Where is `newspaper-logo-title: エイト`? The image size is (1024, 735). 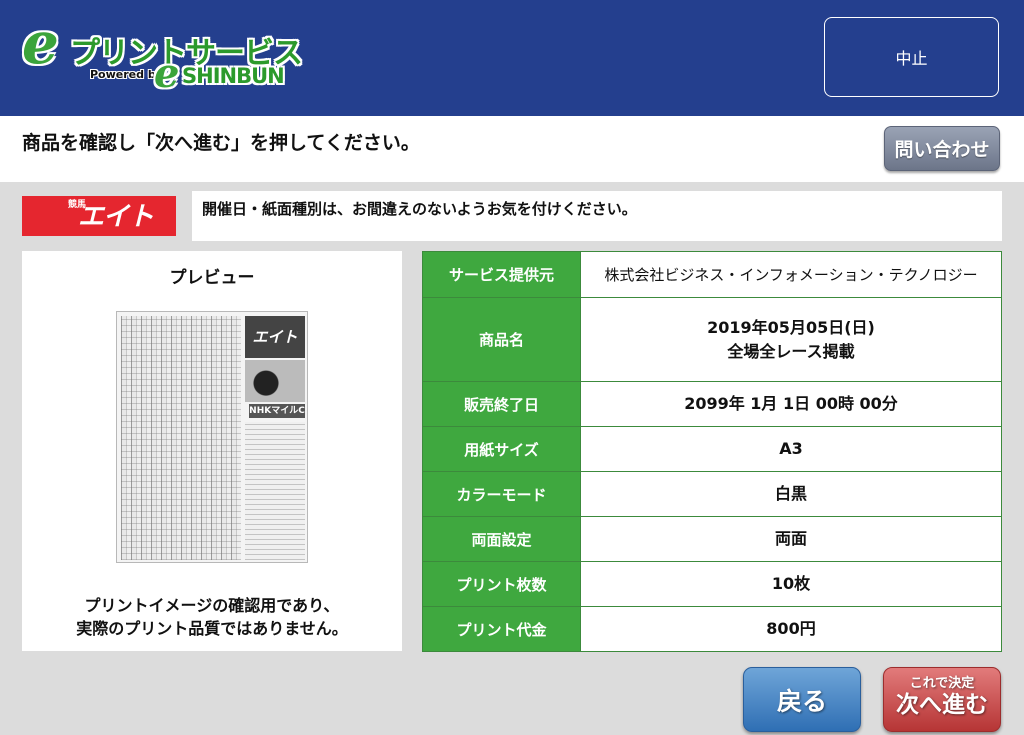
newspaper-logo-title: エイト is located at coordinates (116, 217).